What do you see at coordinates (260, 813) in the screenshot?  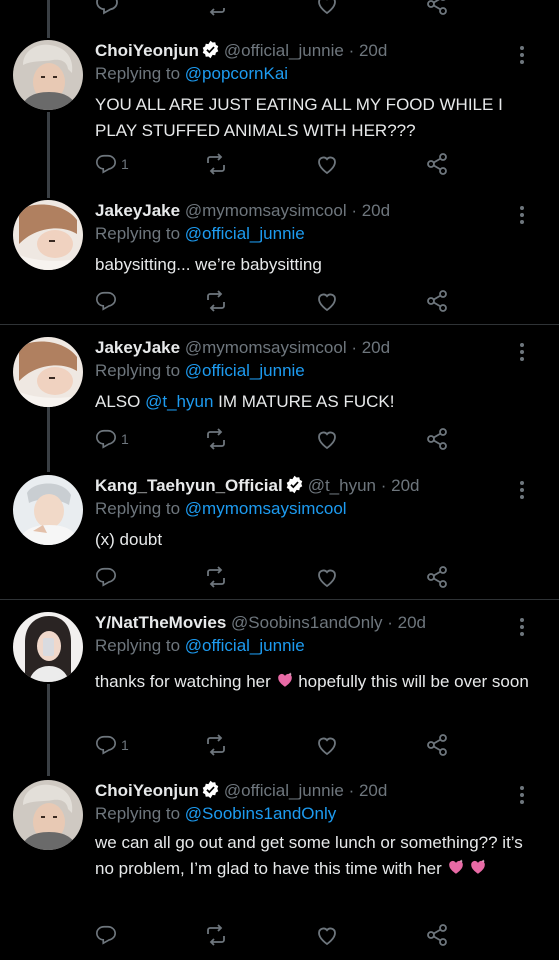 I see `reply-mention: @Soobins1andOnly` at bounding box center [260, 813].